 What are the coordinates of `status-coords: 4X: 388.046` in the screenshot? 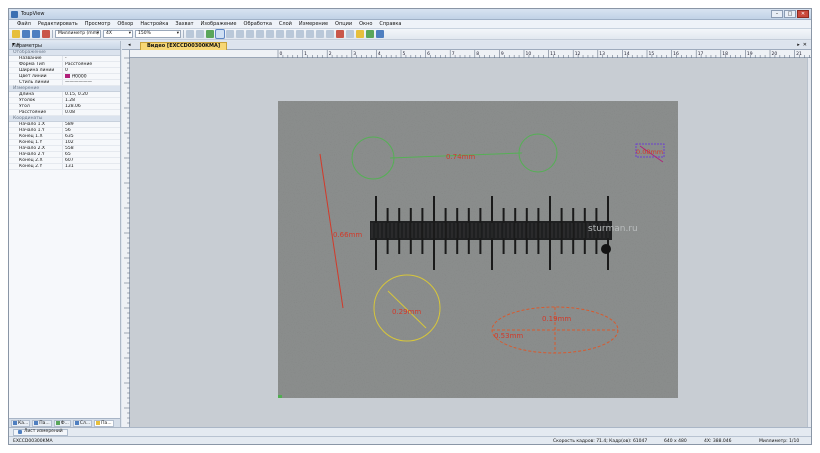 It's located at (718, 441).